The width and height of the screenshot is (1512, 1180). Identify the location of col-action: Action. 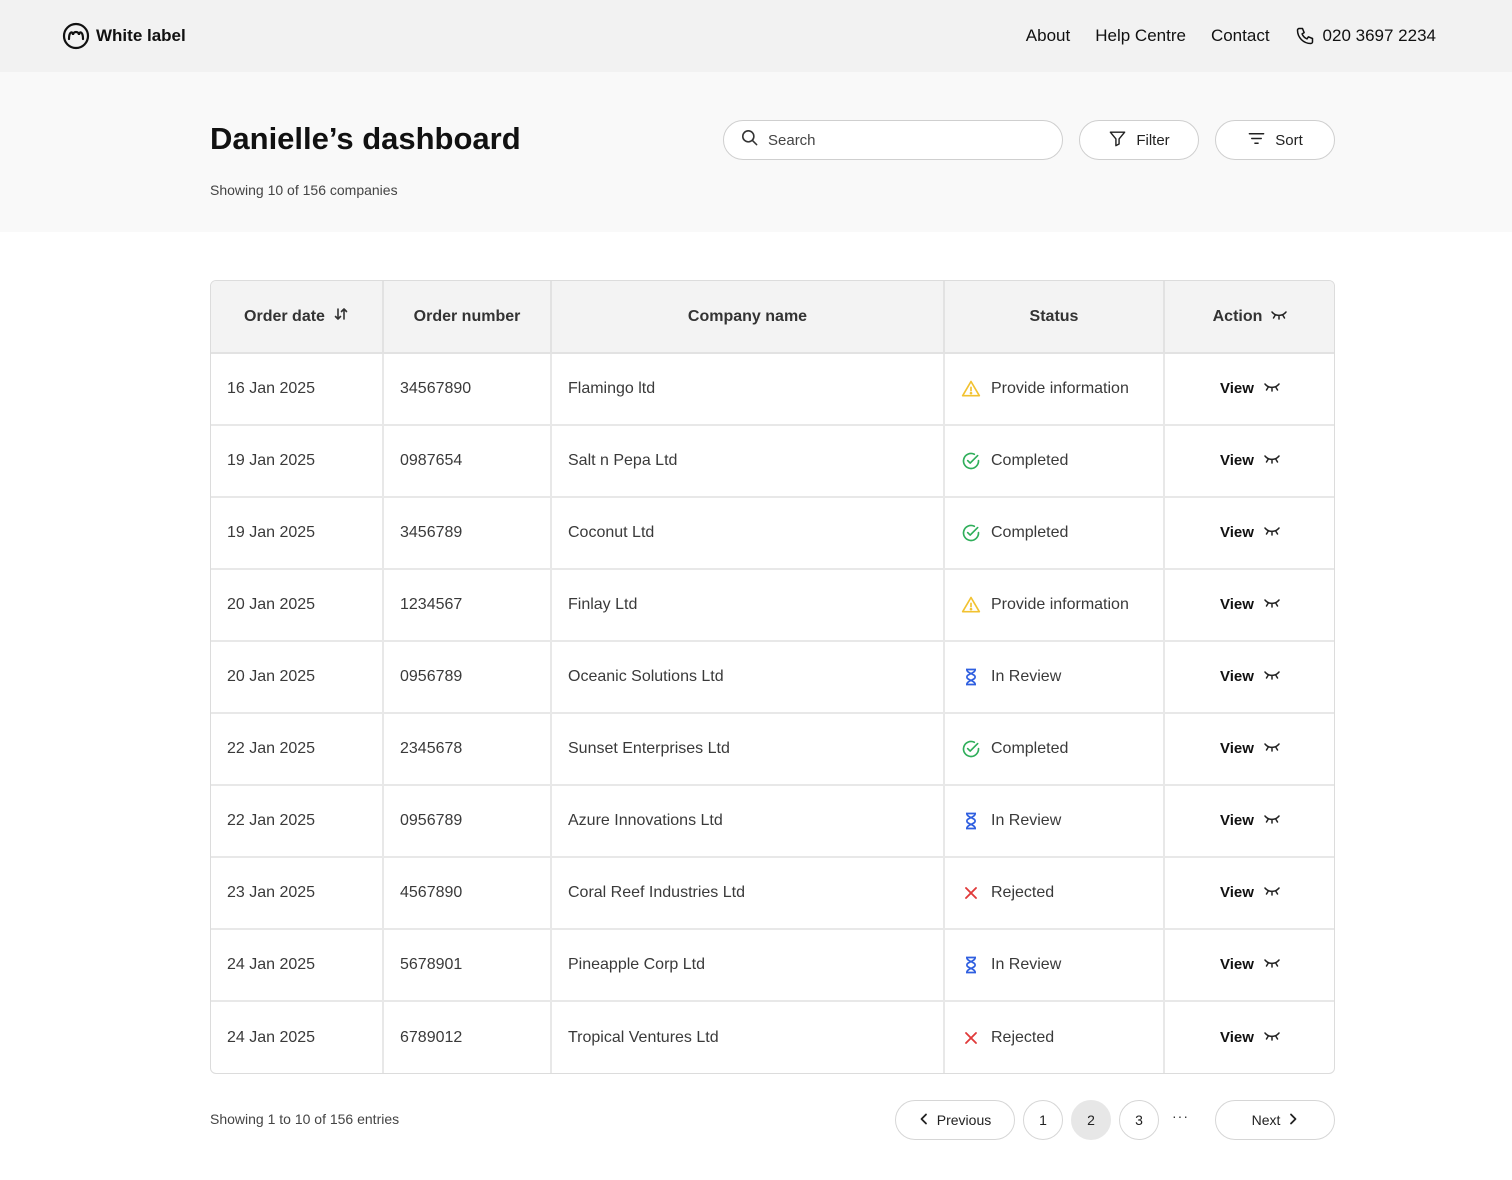
(1249, 317).